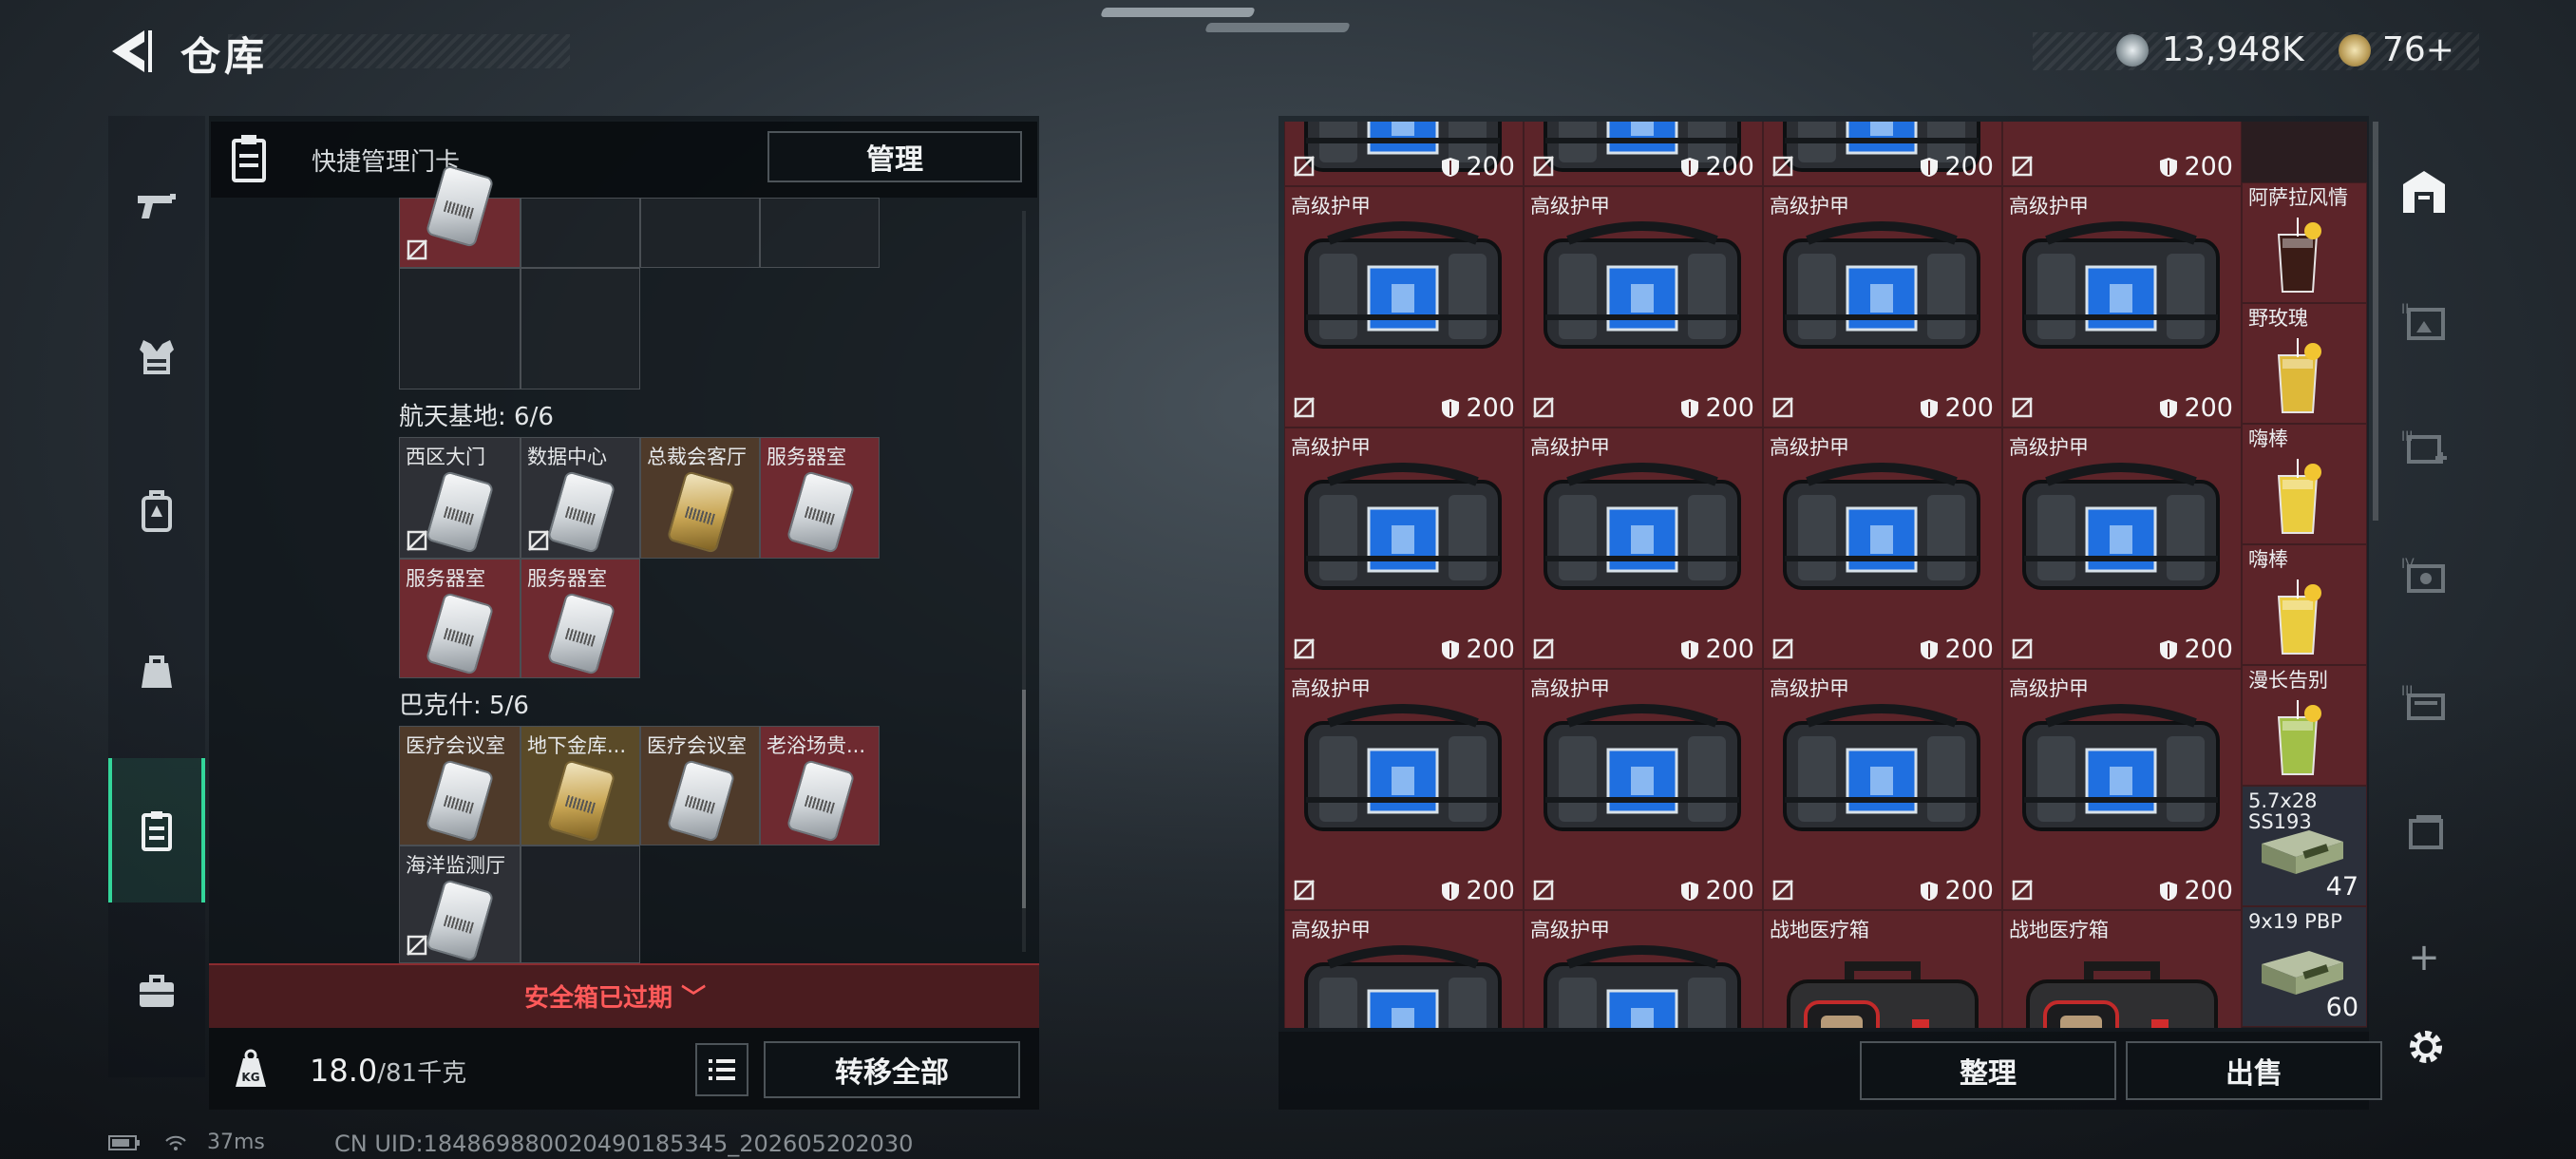  I want to click on nav-keycards, so click(156, 830).